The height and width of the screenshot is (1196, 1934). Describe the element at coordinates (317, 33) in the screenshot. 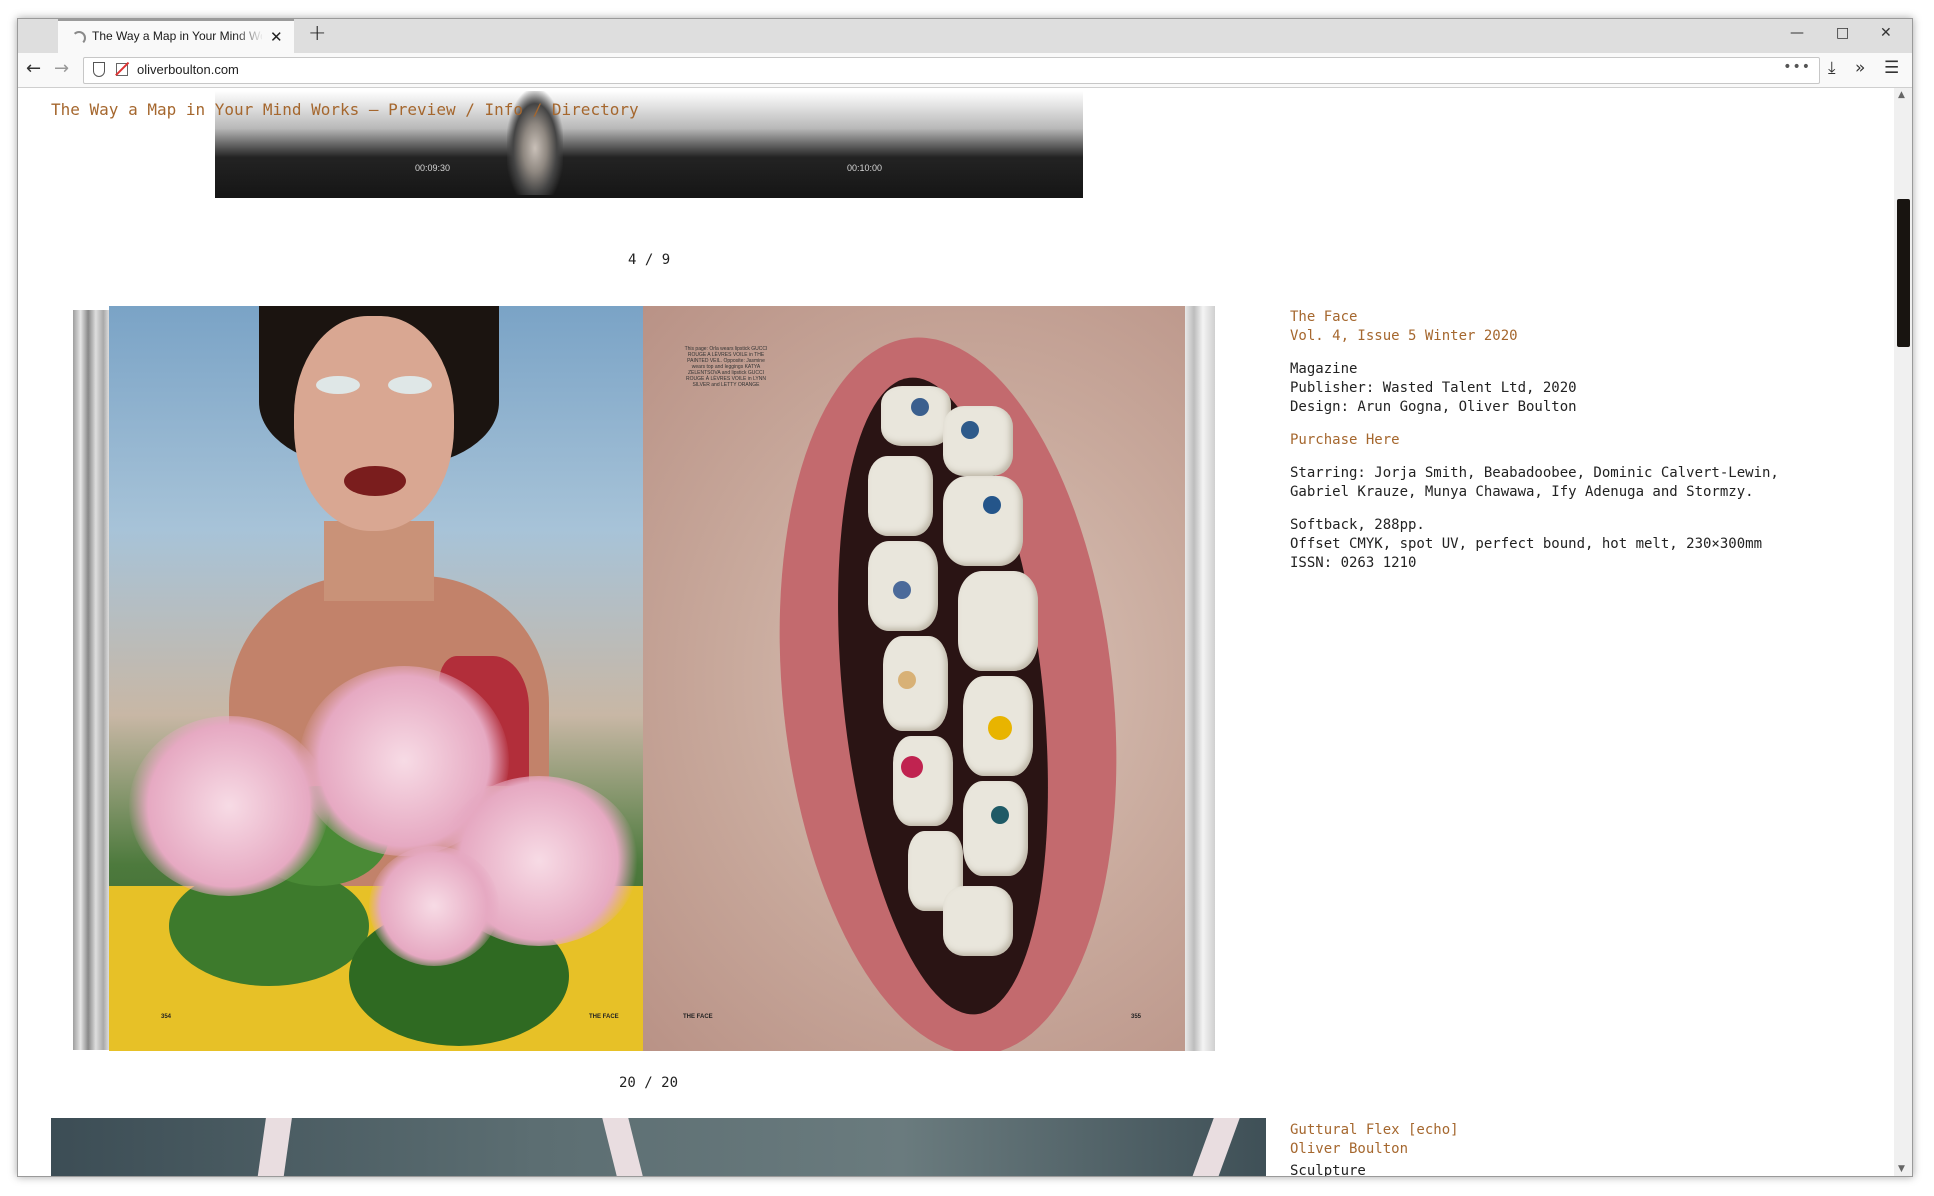

I see `new-tab-button: +` at that location.